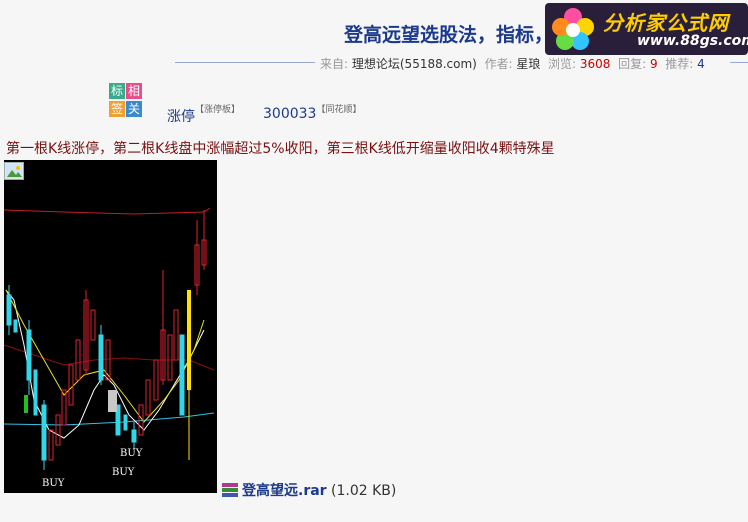 This screenshot has height=522, width=748. I want to click on tag-char-3: 签, so click(117, 109).